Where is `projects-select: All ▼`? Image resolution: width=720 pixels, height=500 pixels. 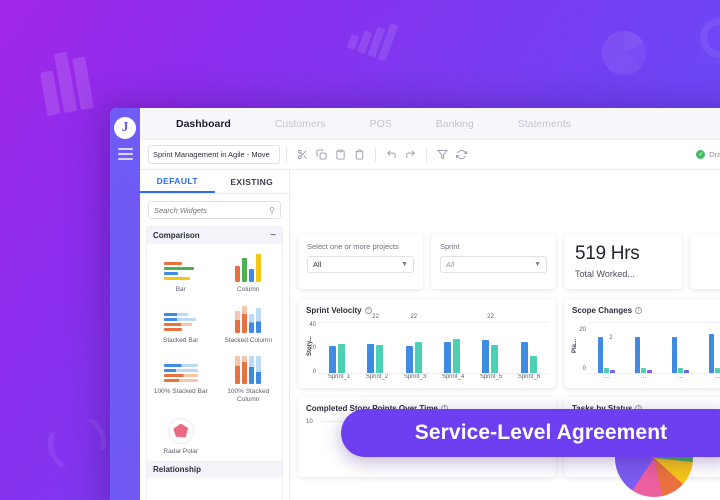 projects-select: All ▼ is located at coordinates (360, 264).